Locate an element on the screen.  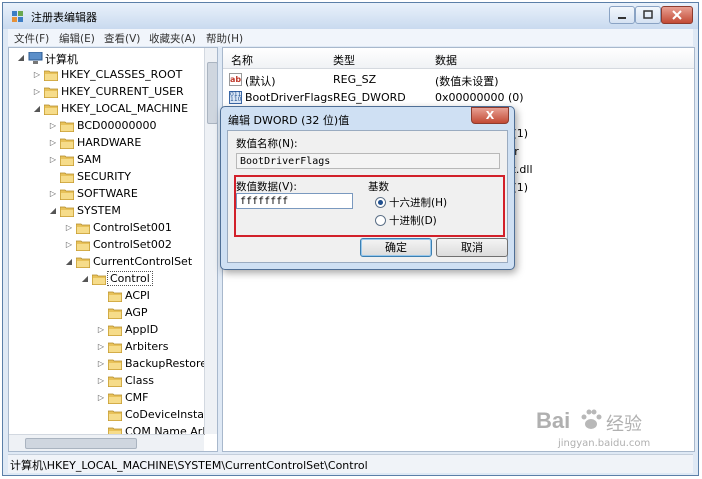
computer-icon is located at coordinates (35, 58).